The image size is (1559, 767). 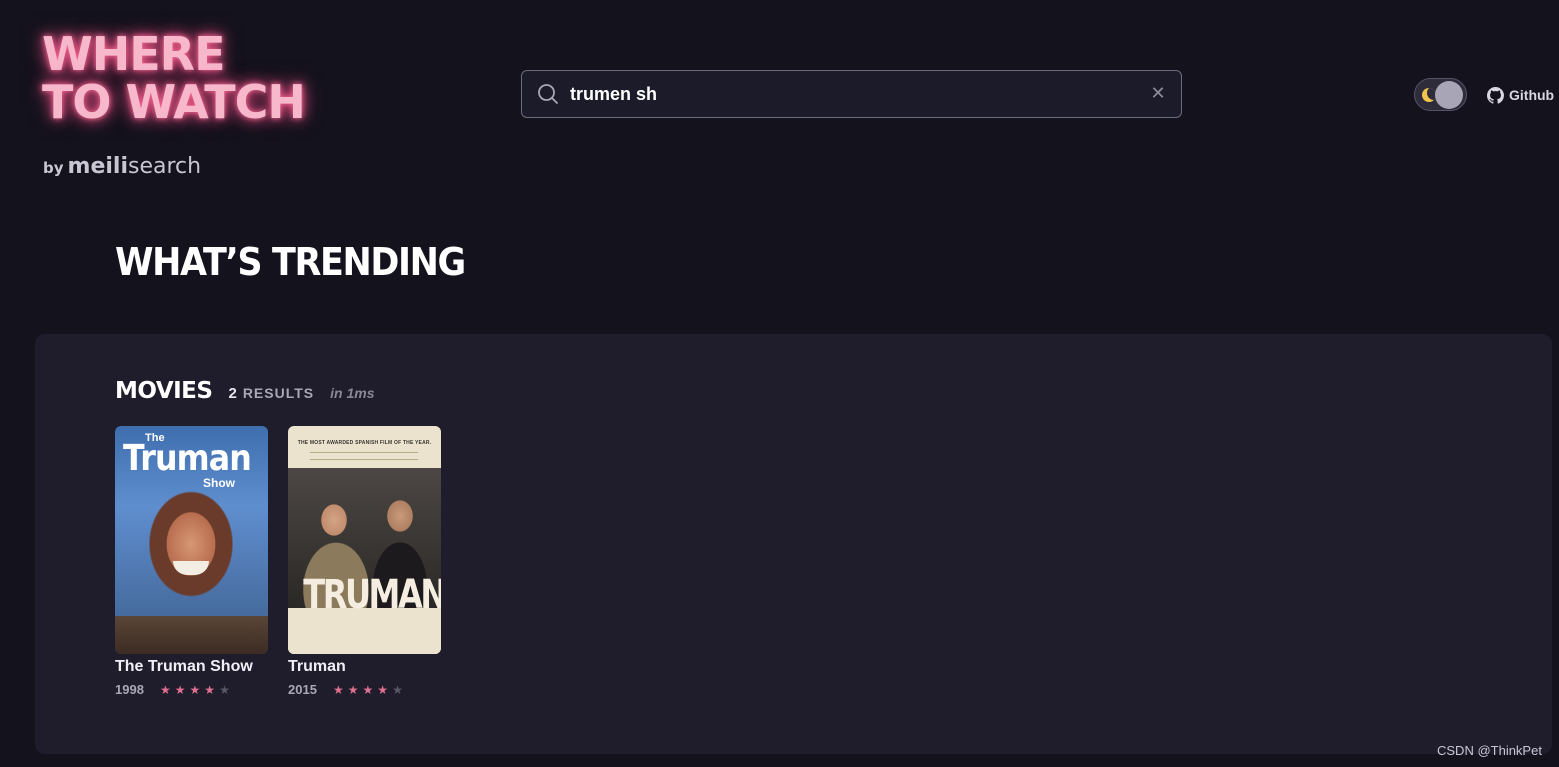 What do you see at coordinates (548, 94) in the screenshot?
I see `search-icon` at bounding box center [548, 94].